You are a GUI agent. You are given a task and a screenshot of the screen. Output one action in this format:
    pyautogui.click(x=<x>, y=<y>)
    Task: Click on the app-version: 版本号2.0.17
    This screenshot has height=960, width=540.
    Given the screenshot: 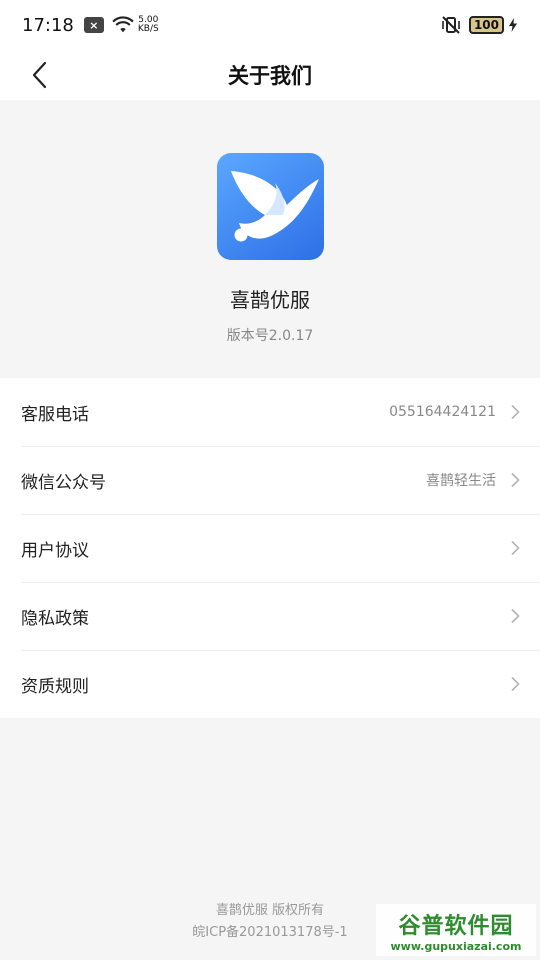 What is the action you would take?
    pyautogui.click(x=270, y=336)
    